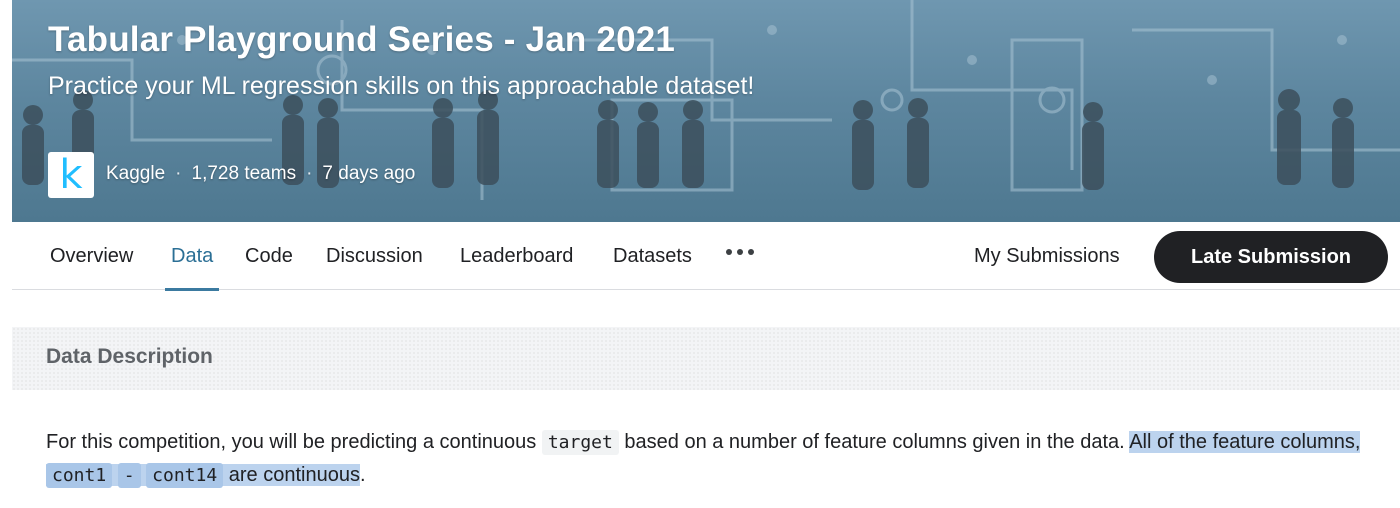 This screenshot has height=508, width=1400. Describe the element at coordinates (269, 256) in the screenshot. I see `tab-code: Code` at that location.